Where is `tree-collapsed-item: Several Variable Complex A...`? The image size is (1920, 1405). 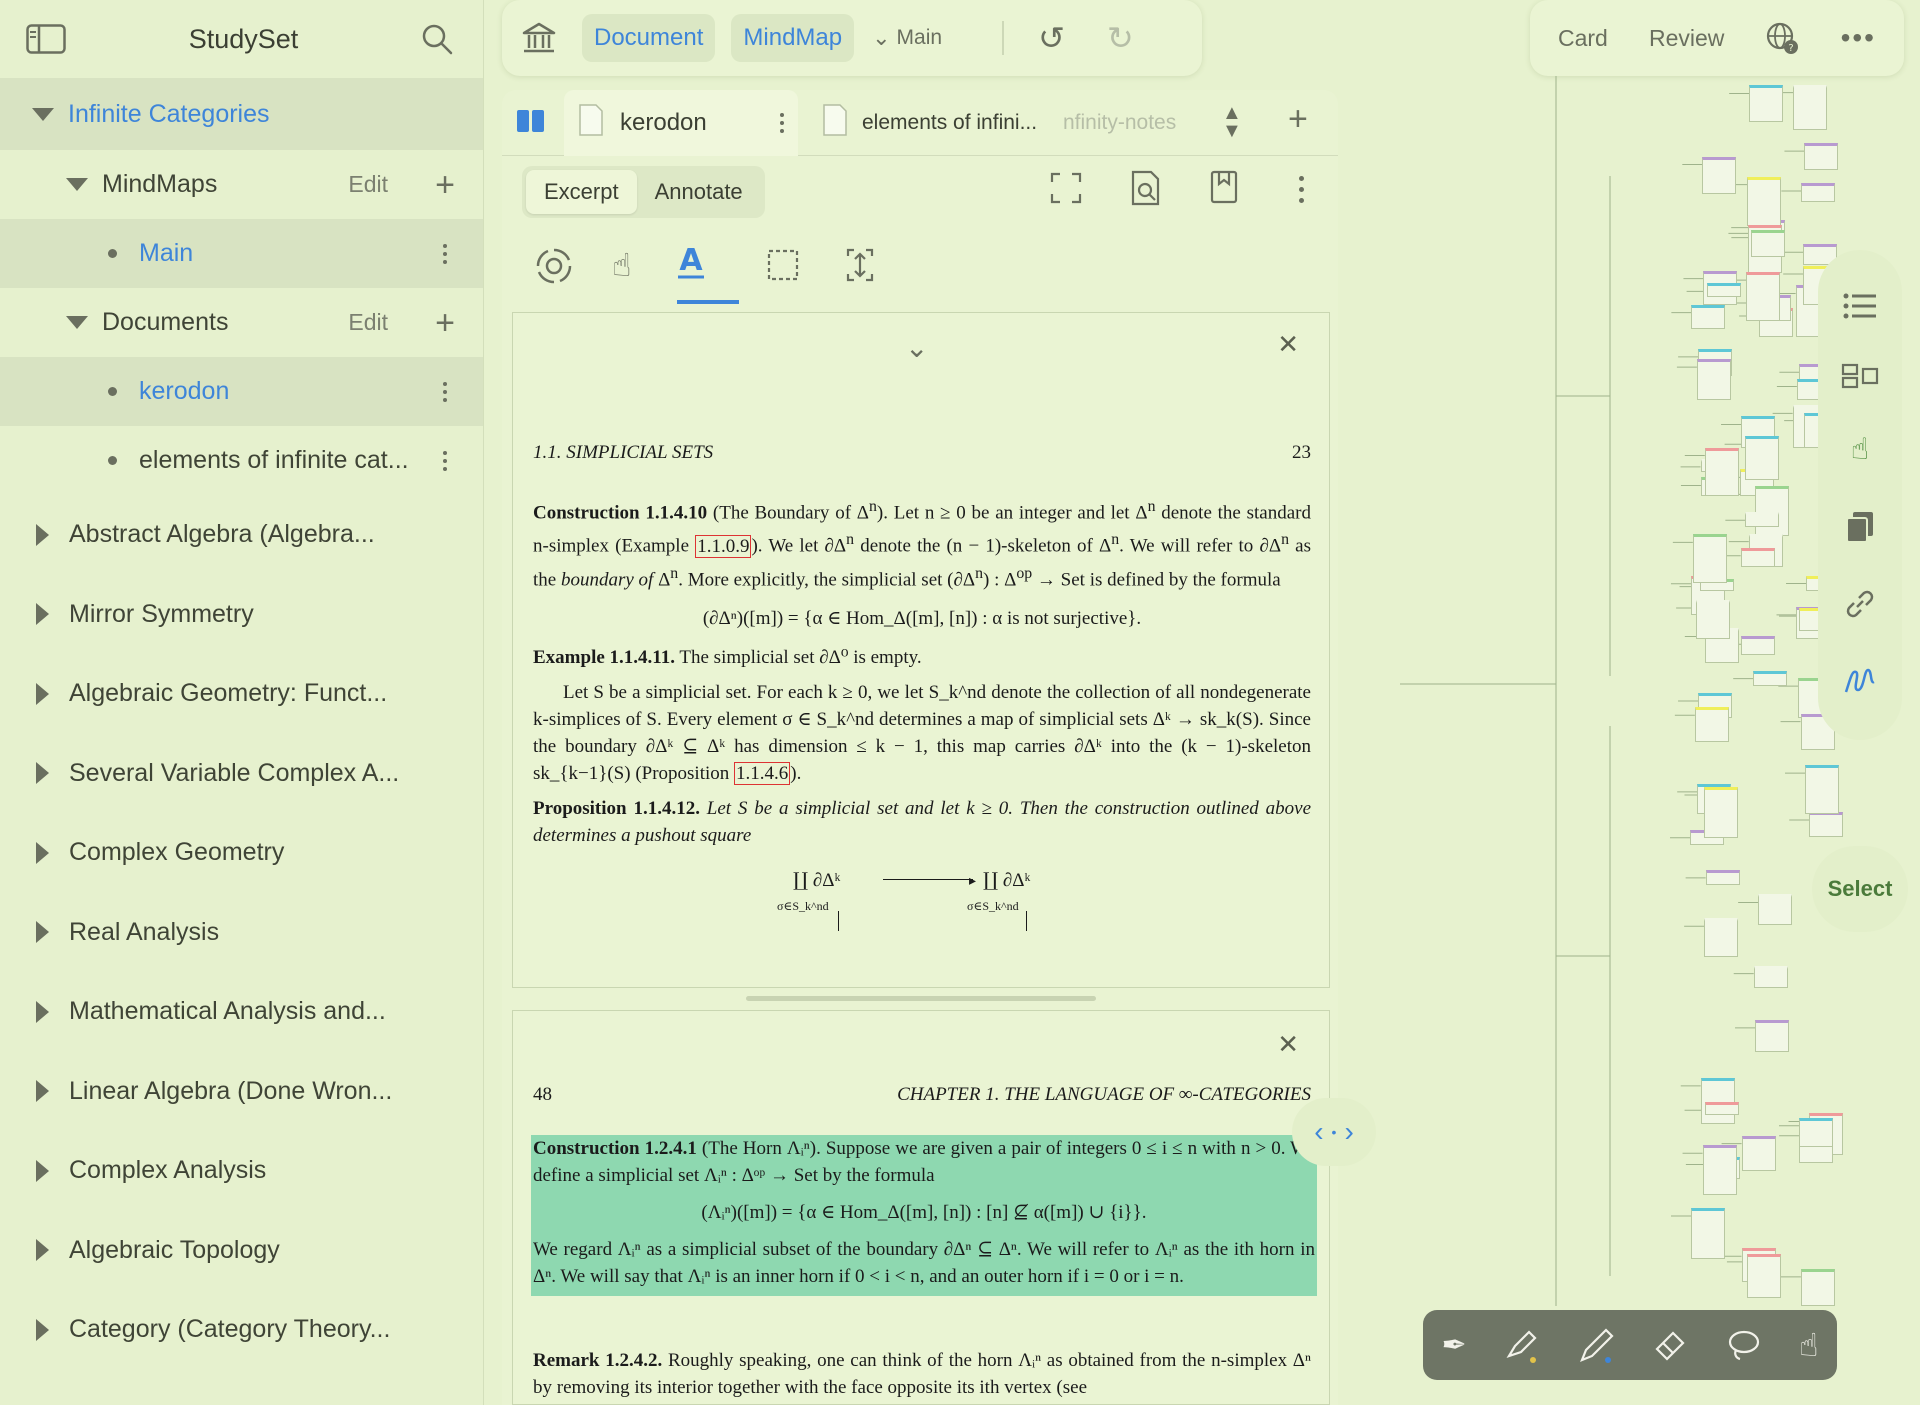
tree-collapsed-item: Several Variable Complex A... is located at coordinates (241, 774).